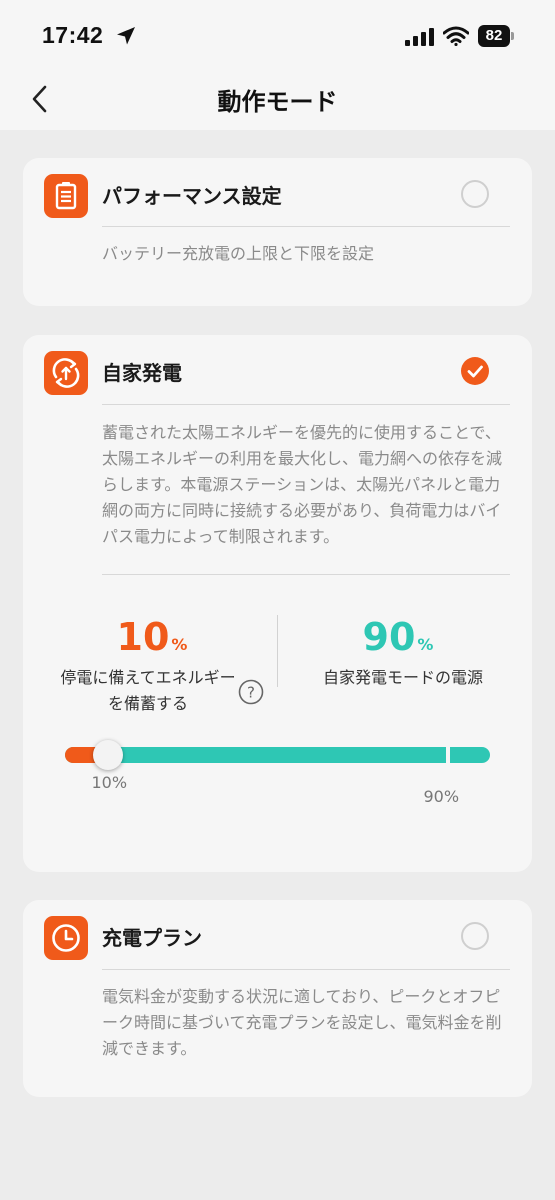 The width and height of the screenshot is (555, 1200). Describe the element at coordinates (179, 644) in the screenshot. I see `reserve-unit: %` at that location.